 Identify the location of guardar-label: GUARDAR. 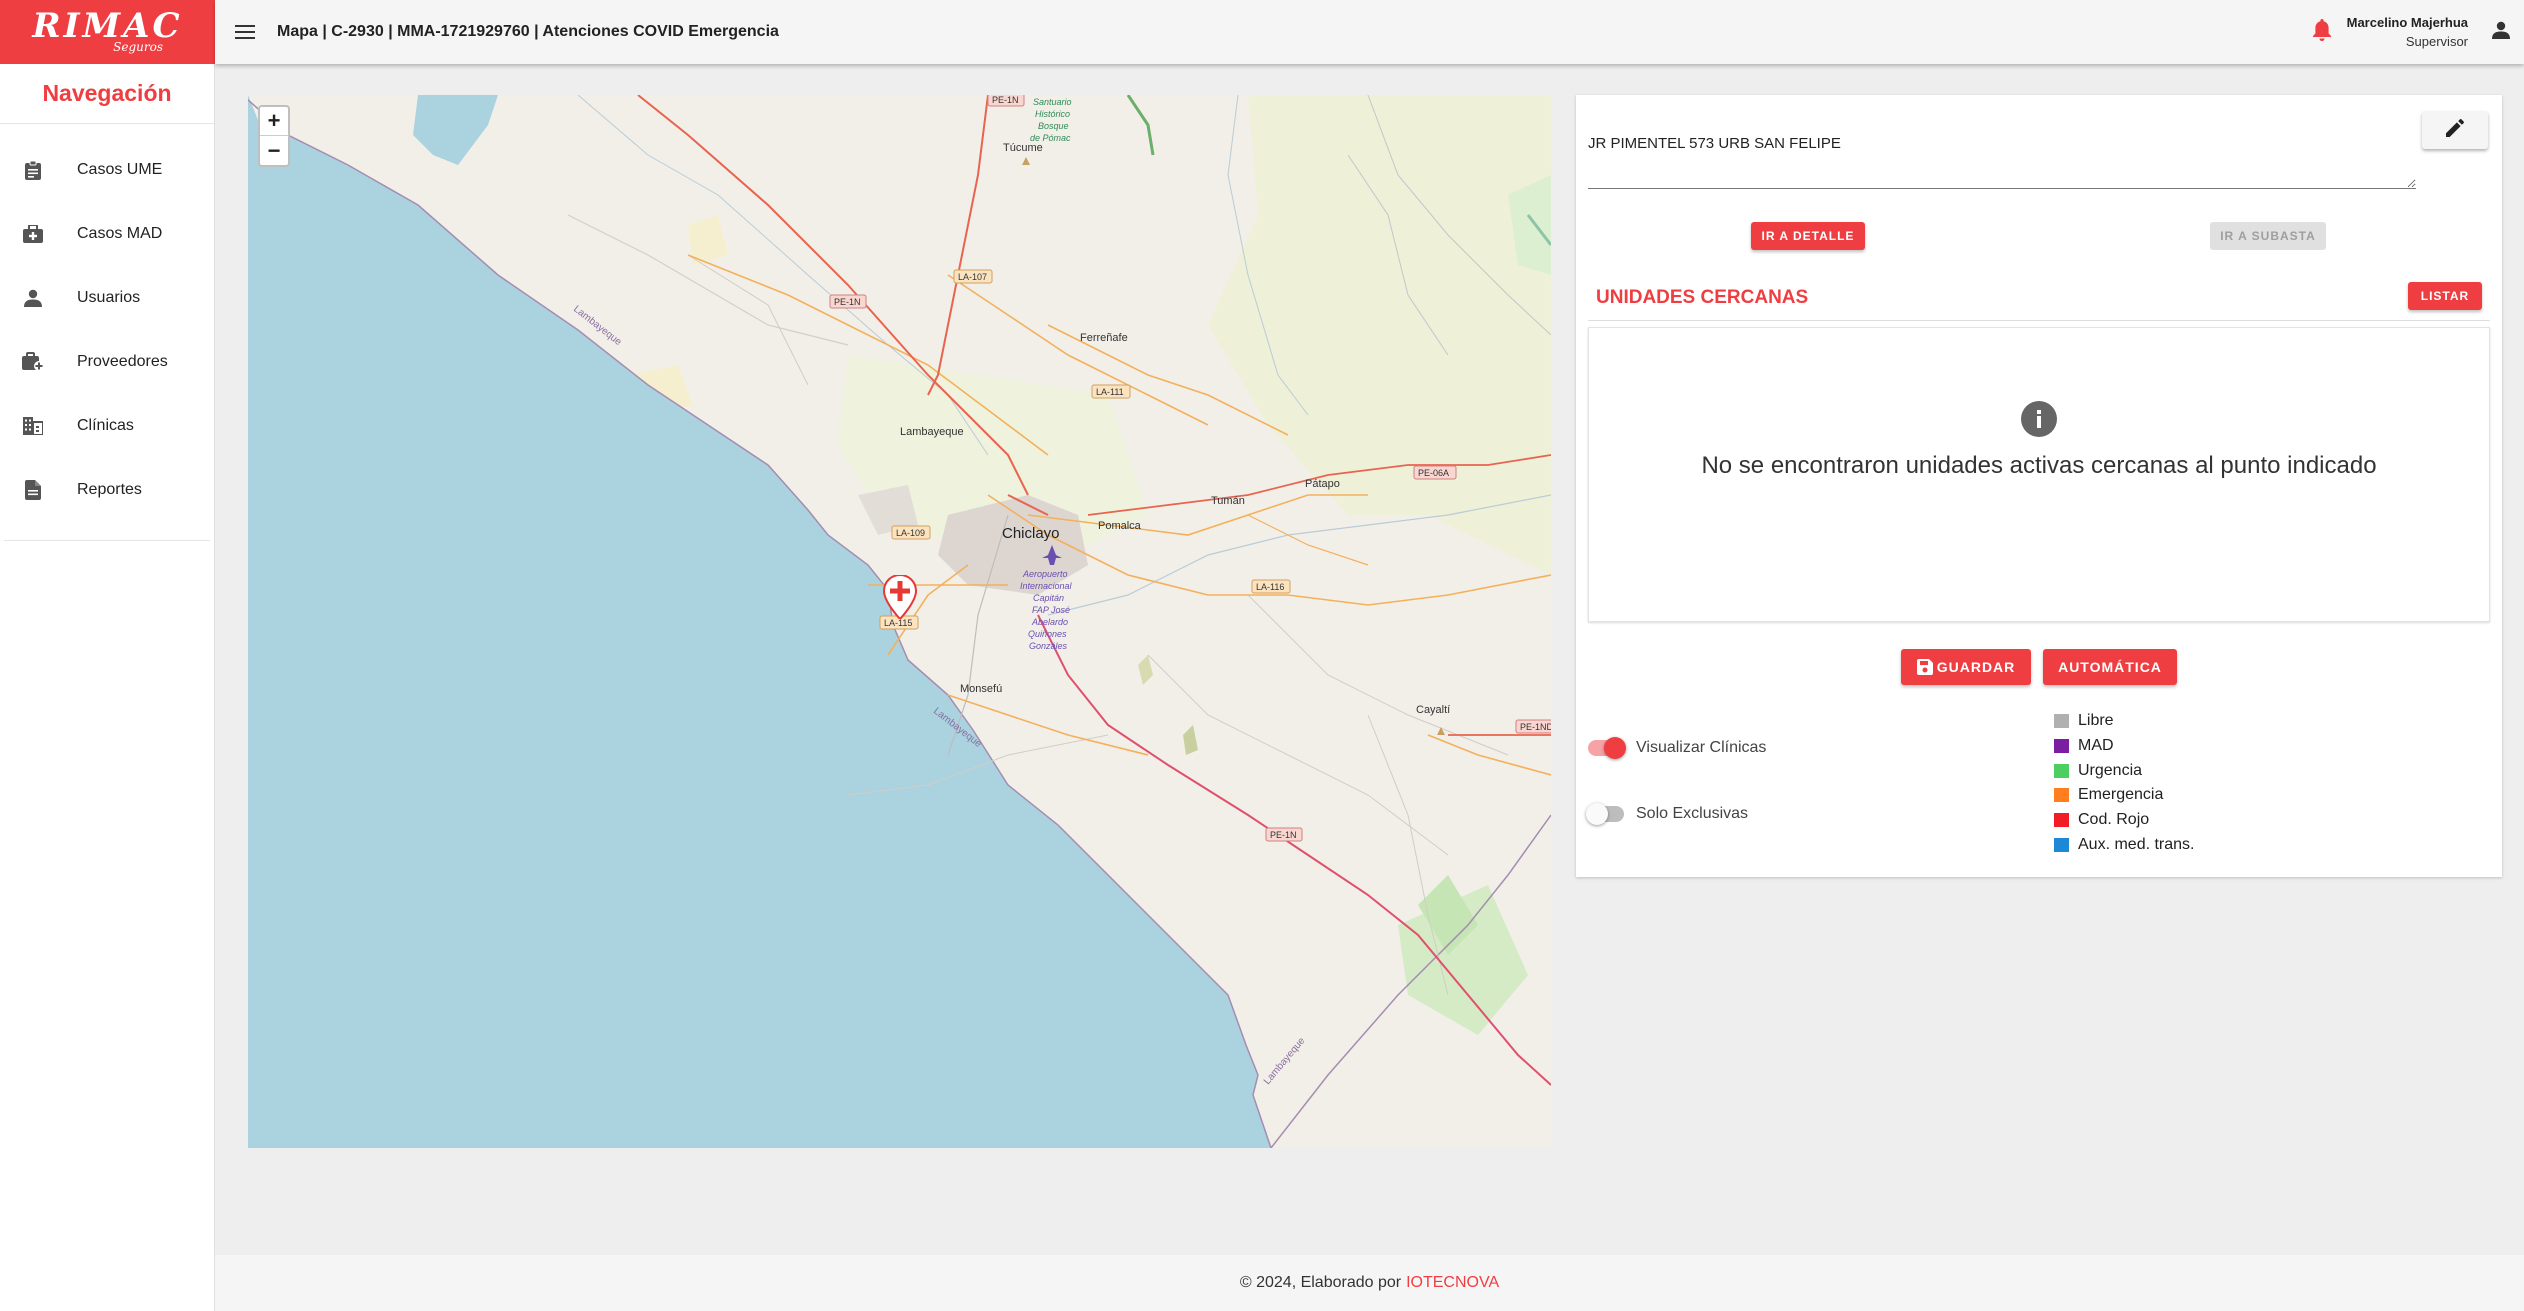
(1976, 667).